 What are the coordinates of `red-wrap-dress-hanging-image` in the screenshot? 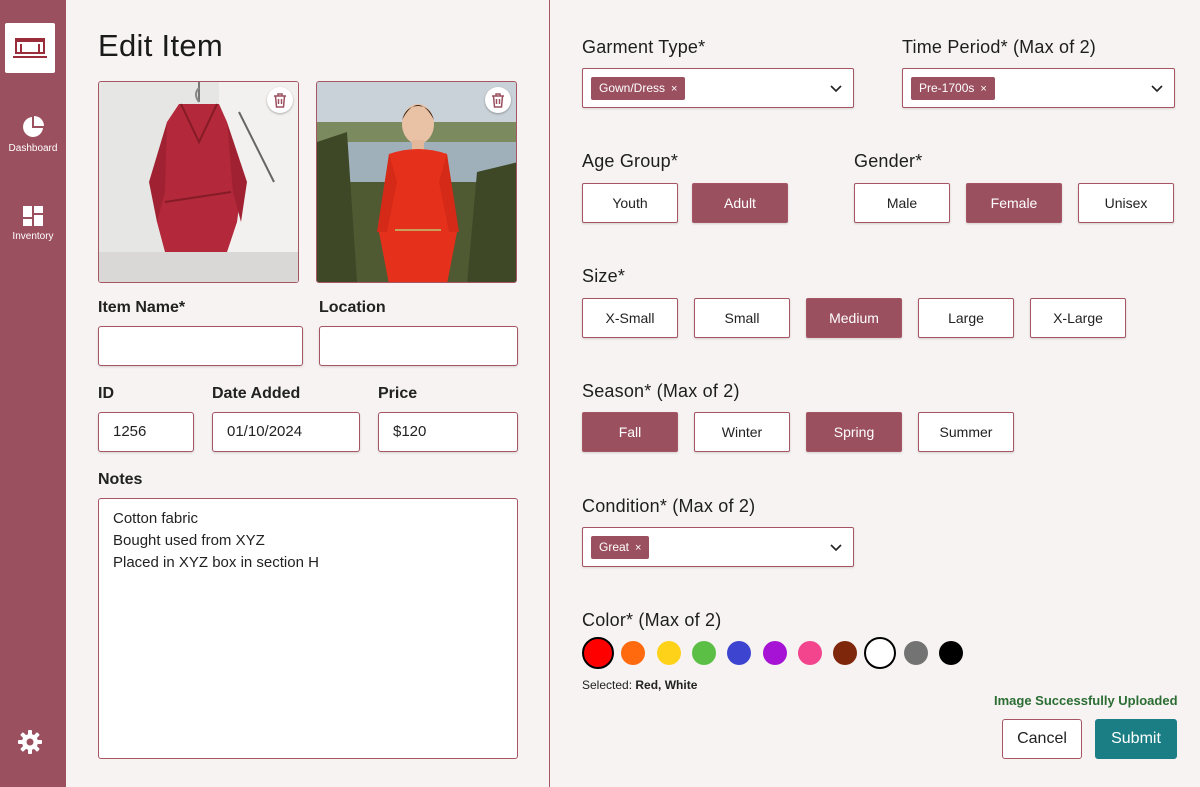 It's located at (198, 182).